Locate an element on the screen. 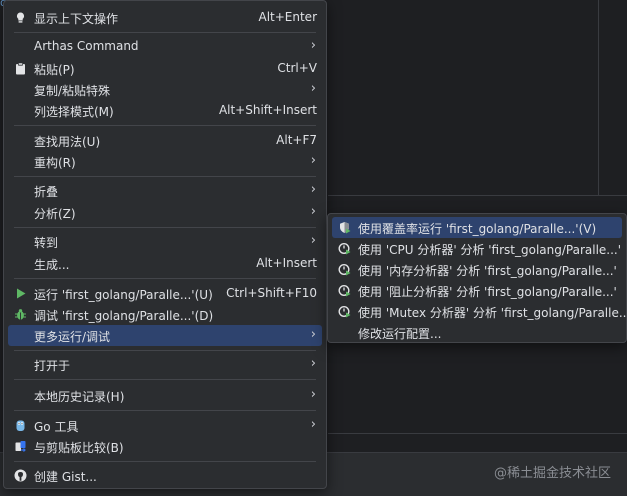 The image size is (627, 496). menu-item-analyze: 分析(Z) › is located at coordinates (165, 212).